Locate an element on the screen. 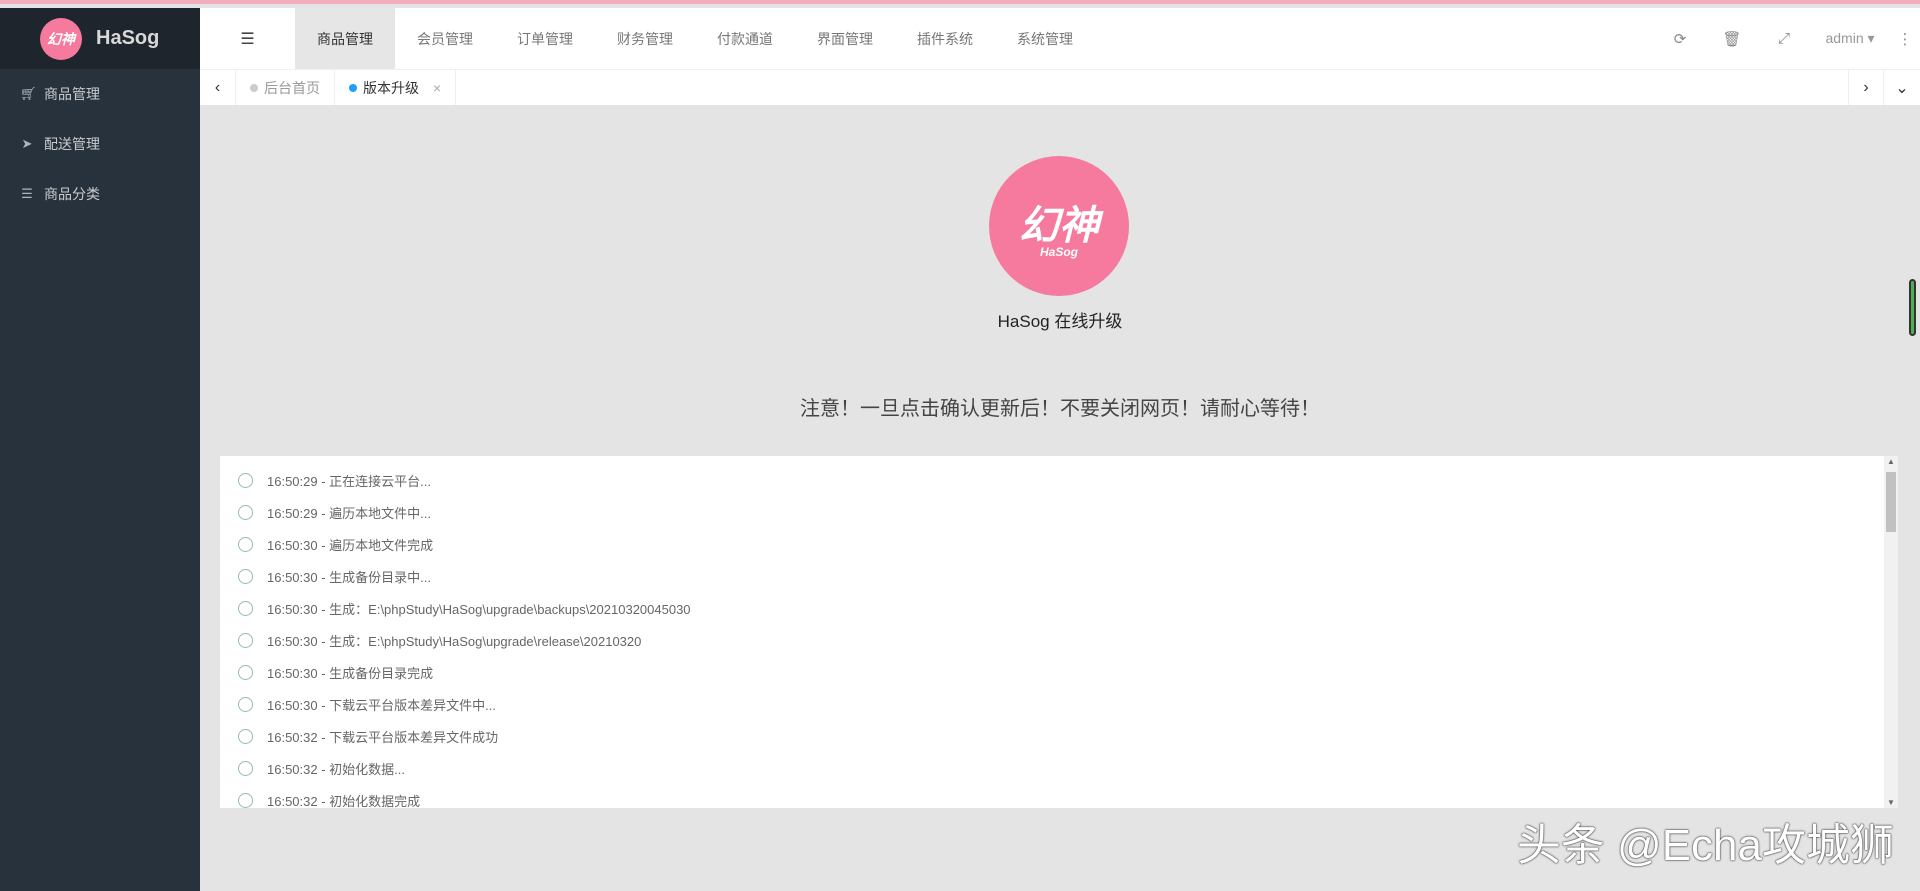  log-text: 16:50:30 - 遍历本地文件完成 is located at coordinates (350, 545).